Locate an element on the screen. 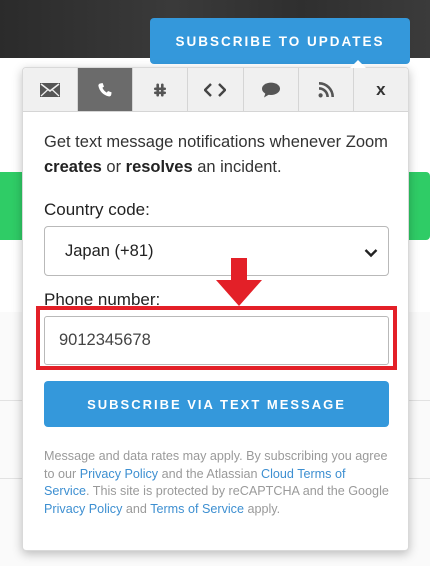 This screenshot has height=566, width=430. description-text: or is located at coordinates (113, 167).